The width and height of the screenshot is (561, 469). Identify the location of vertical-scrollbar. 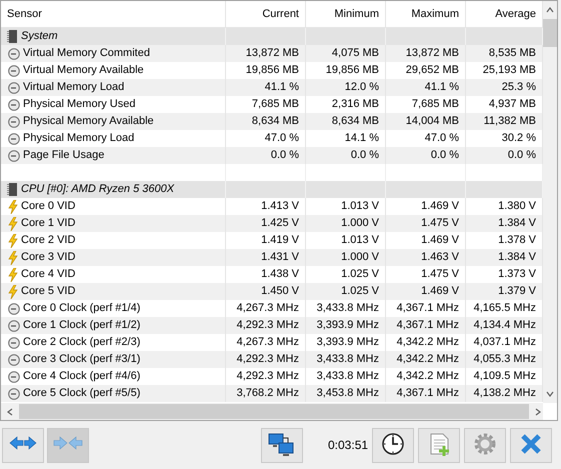
(550, 202).